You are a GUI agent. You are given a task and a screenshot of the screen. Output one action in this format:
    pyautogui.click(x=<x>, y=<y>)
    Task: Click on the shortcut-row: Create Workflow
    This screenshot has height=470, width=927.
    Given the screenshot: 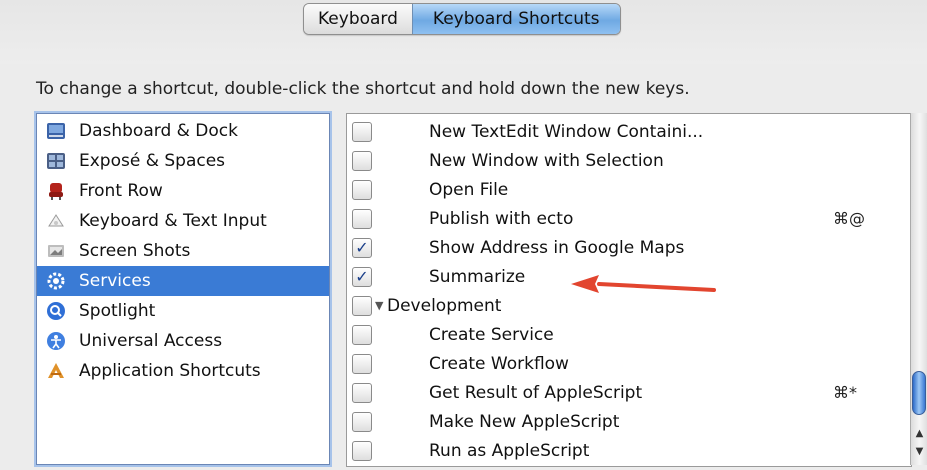 What is the action you would take?
    pyautogui.click(x=629, y=363)
    